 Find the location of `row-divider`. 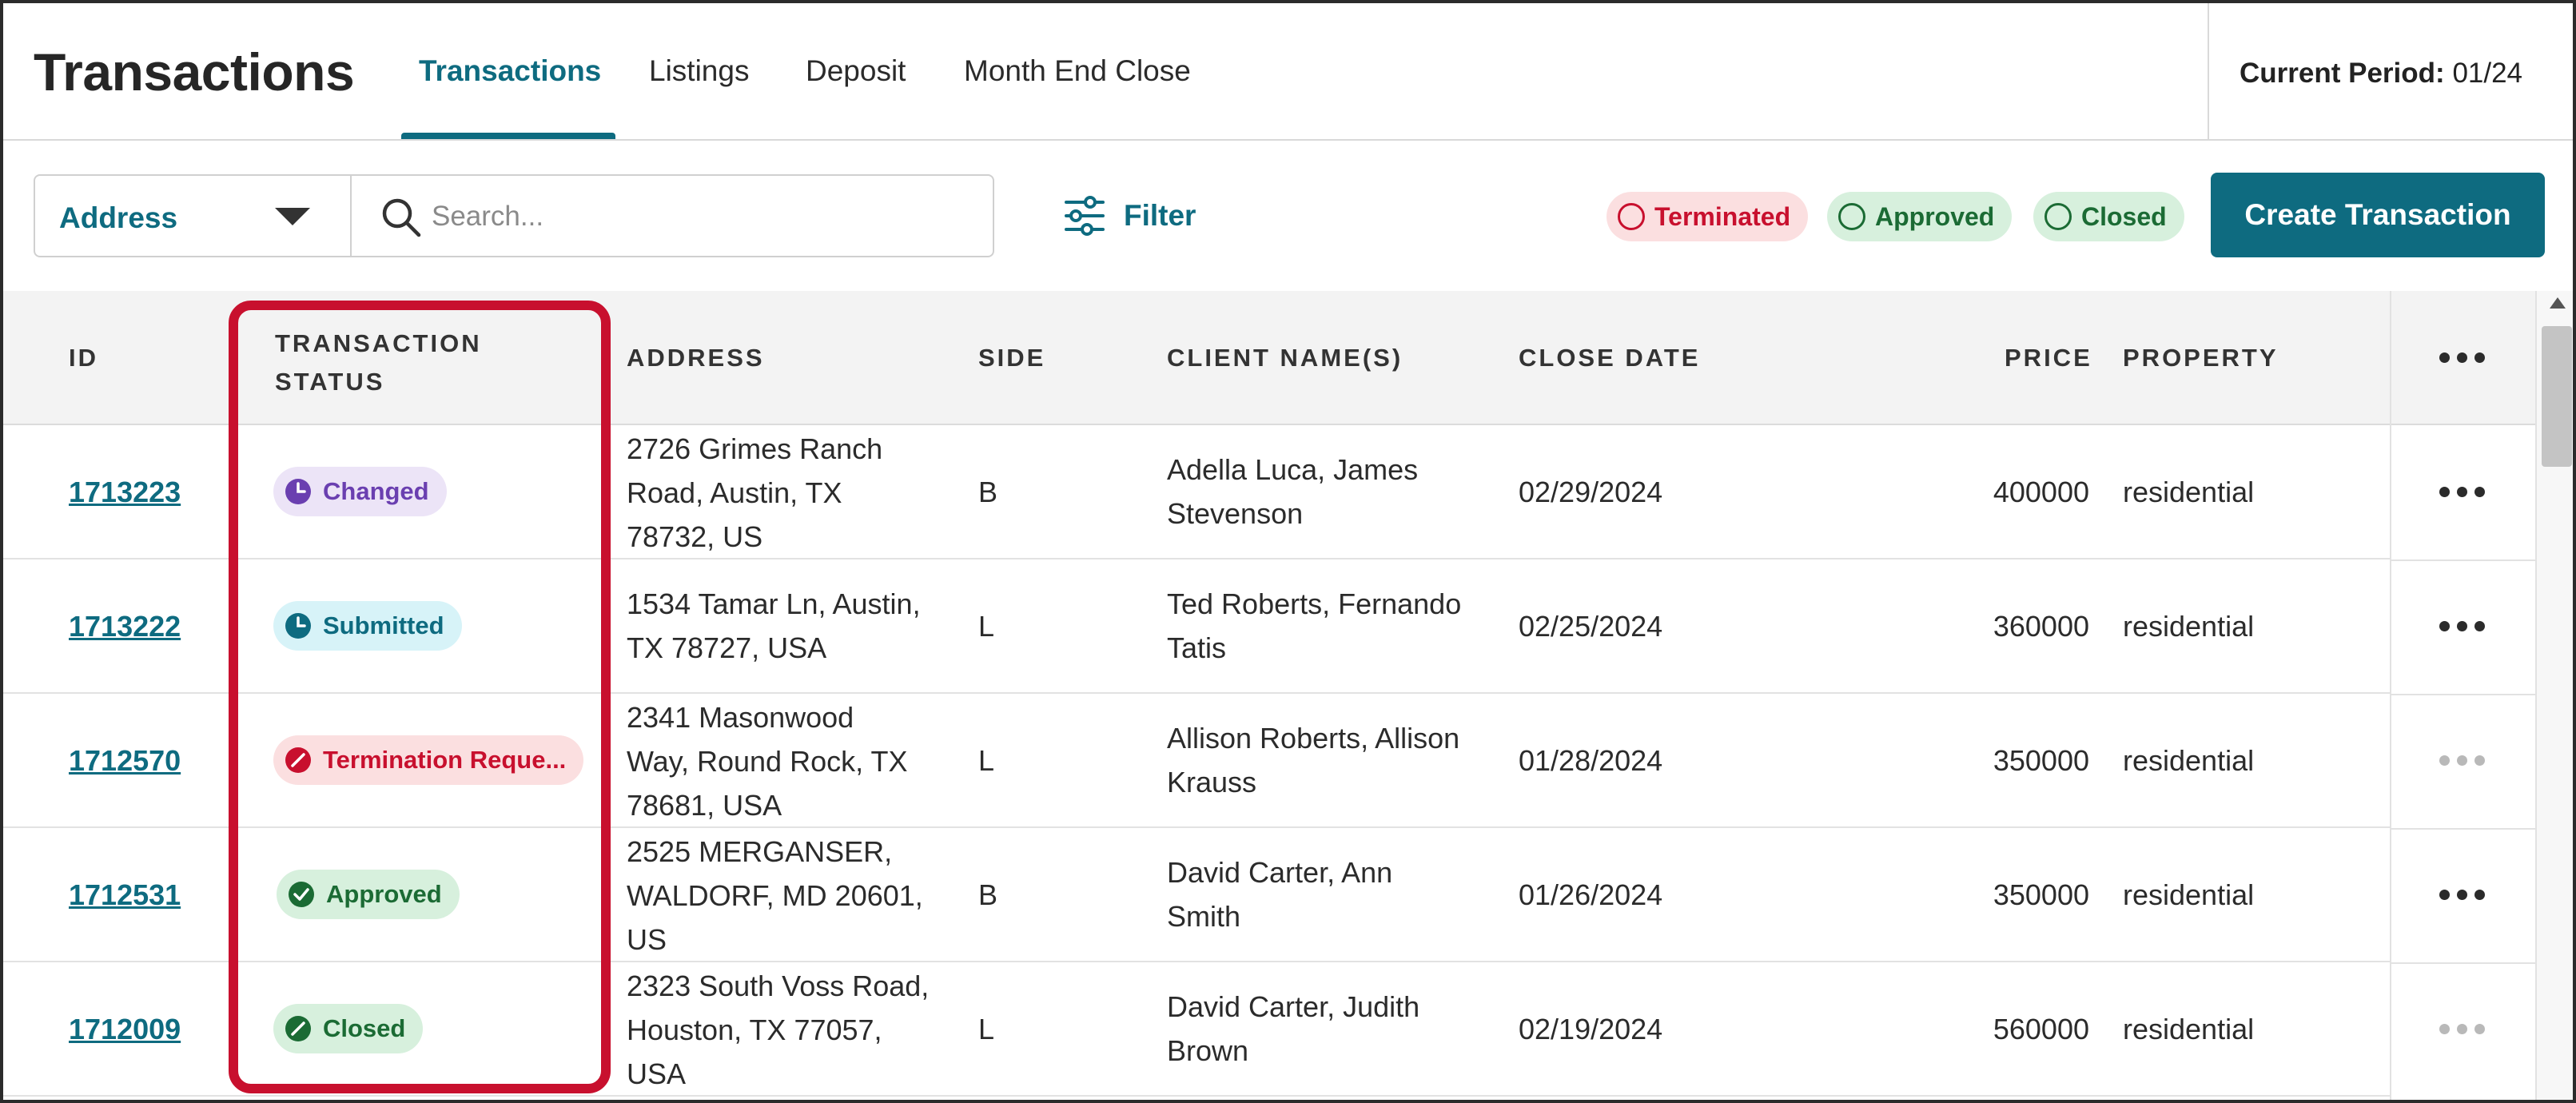

row-divider is located at coordinates (2463, 694).